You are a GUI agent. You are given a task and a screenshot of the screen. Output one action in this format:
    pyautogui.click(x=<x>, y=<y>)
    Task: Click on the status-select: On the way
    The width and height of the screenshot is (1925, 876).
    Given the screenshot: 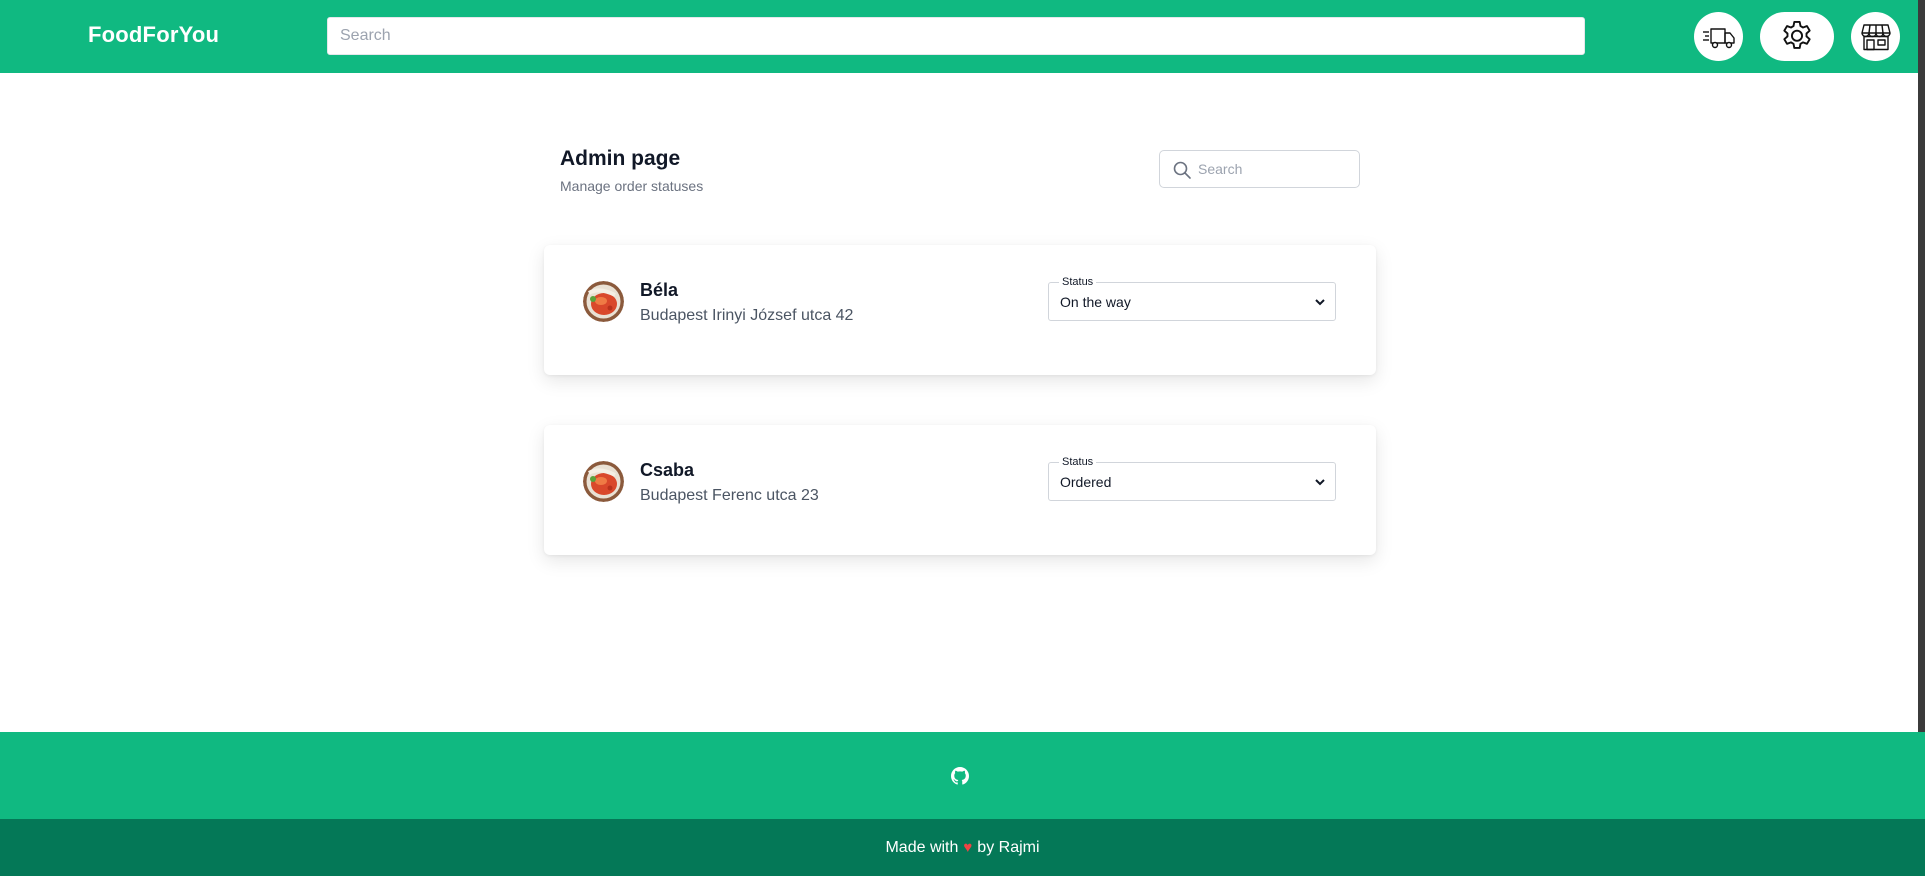 What is the action you would take?
    pyautogui.click(x=1192, y=302)
    